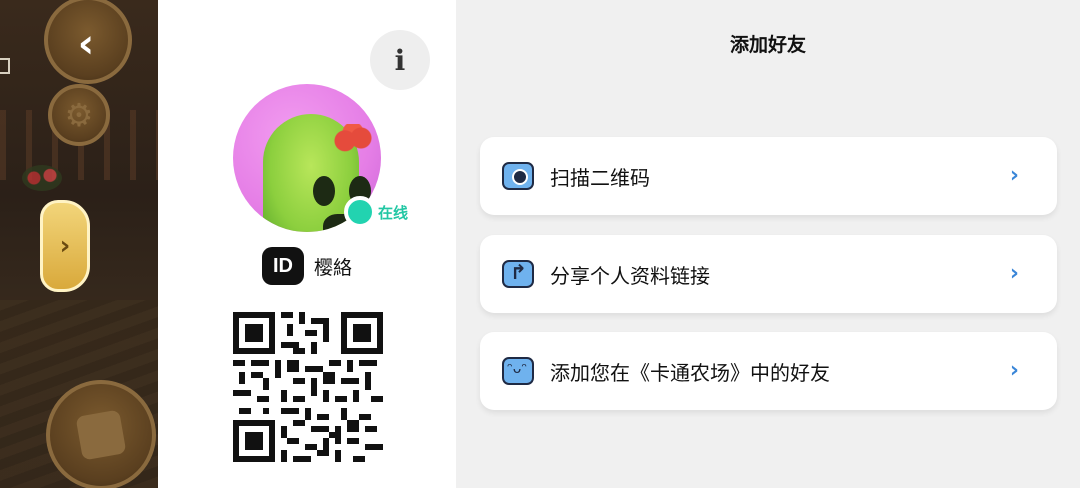 Image resolution: width=1080 pixels, height=488 pixels. What do you see at coordinates (768, 176) in the screenshot?
I see `scan-qr-option: 扫描二维码 ›` at bounding box center [768, 176].